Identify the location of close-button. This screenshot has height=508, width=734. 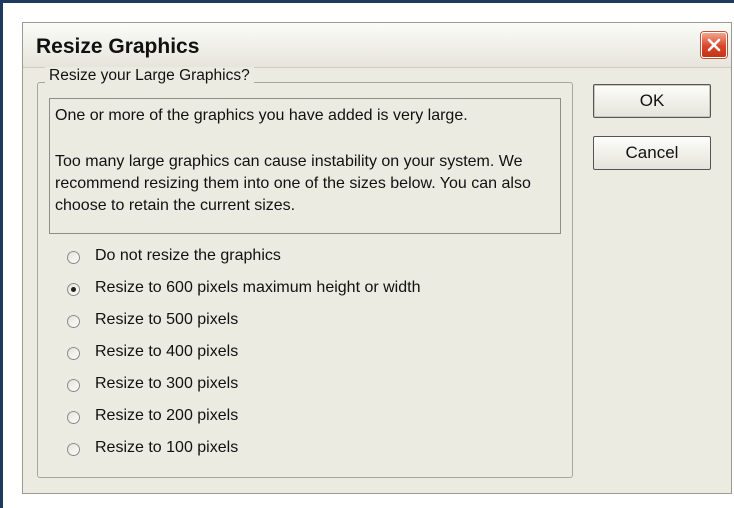
(714, 45).